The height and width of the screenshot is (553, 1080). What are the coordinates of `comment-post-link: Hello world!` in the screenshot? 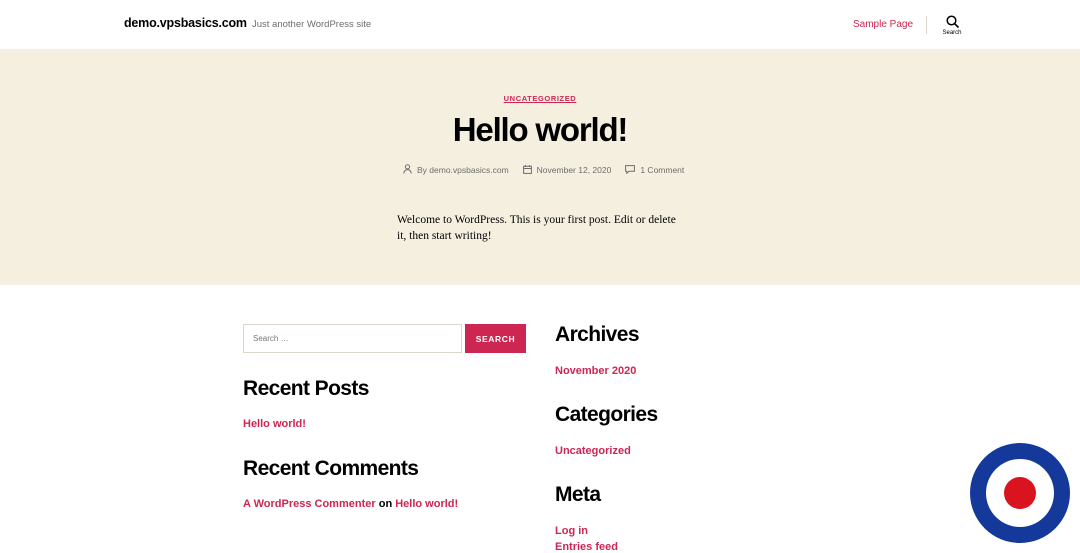 It's located at (426, 504).